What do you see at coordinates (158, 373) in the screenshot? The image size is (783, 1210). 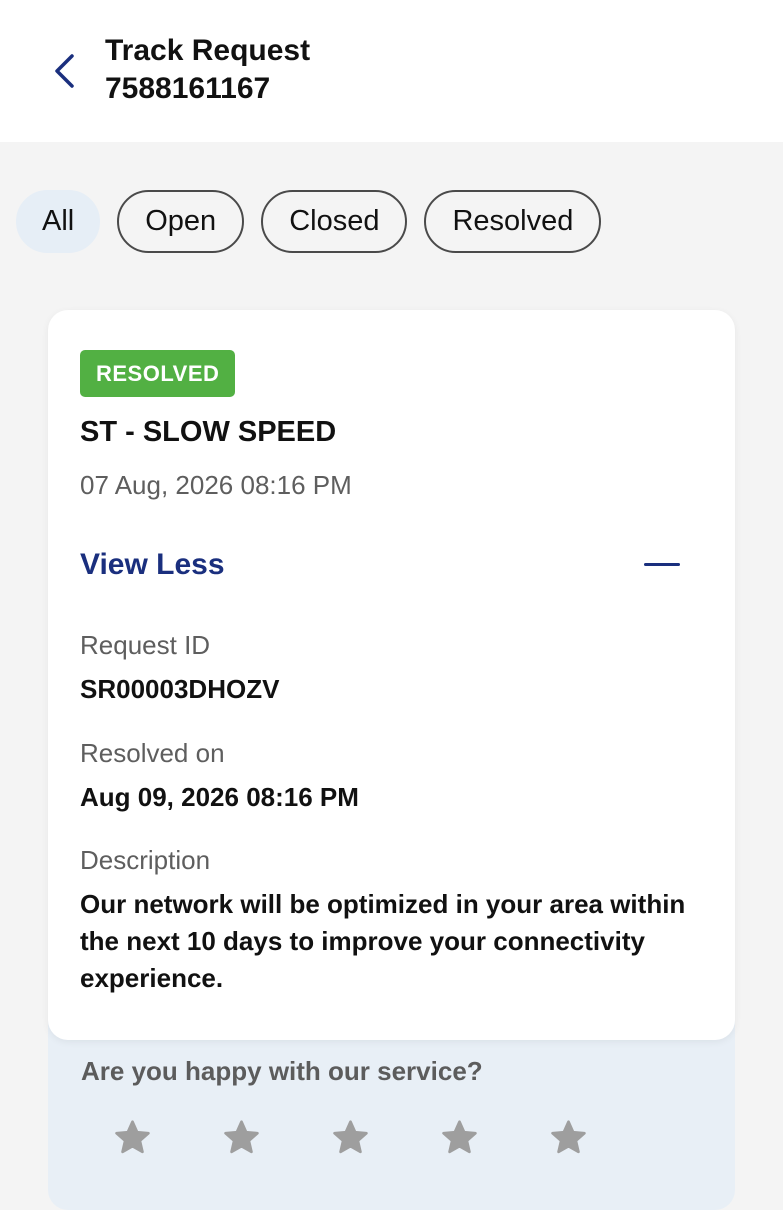 I see `status-badge: RESOLVED` at bounding box center [158, 373].